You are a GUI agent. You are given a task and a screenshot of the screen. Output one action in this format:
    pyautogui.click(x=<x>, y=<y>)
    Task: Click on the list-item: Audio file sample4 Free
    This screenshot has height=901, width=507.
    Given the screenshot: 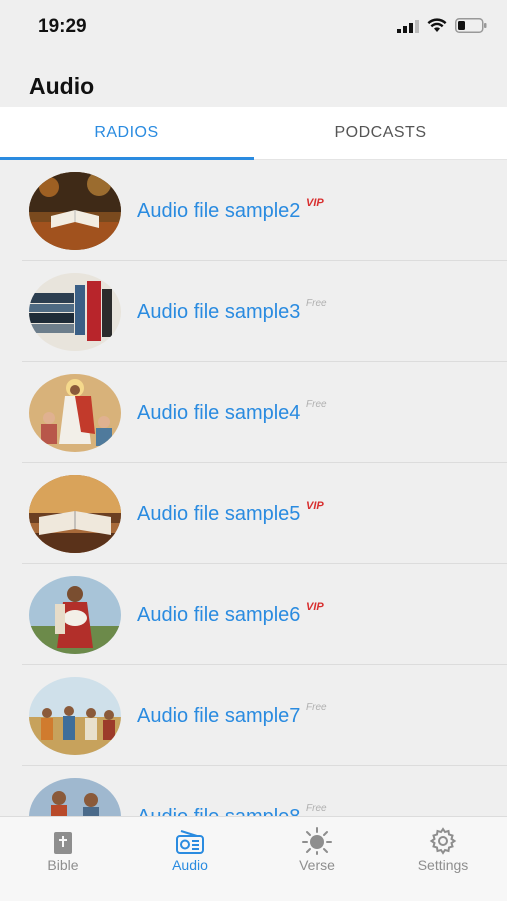 What is the action you would take?
    pyautogui.click(x=253, y=412)
    